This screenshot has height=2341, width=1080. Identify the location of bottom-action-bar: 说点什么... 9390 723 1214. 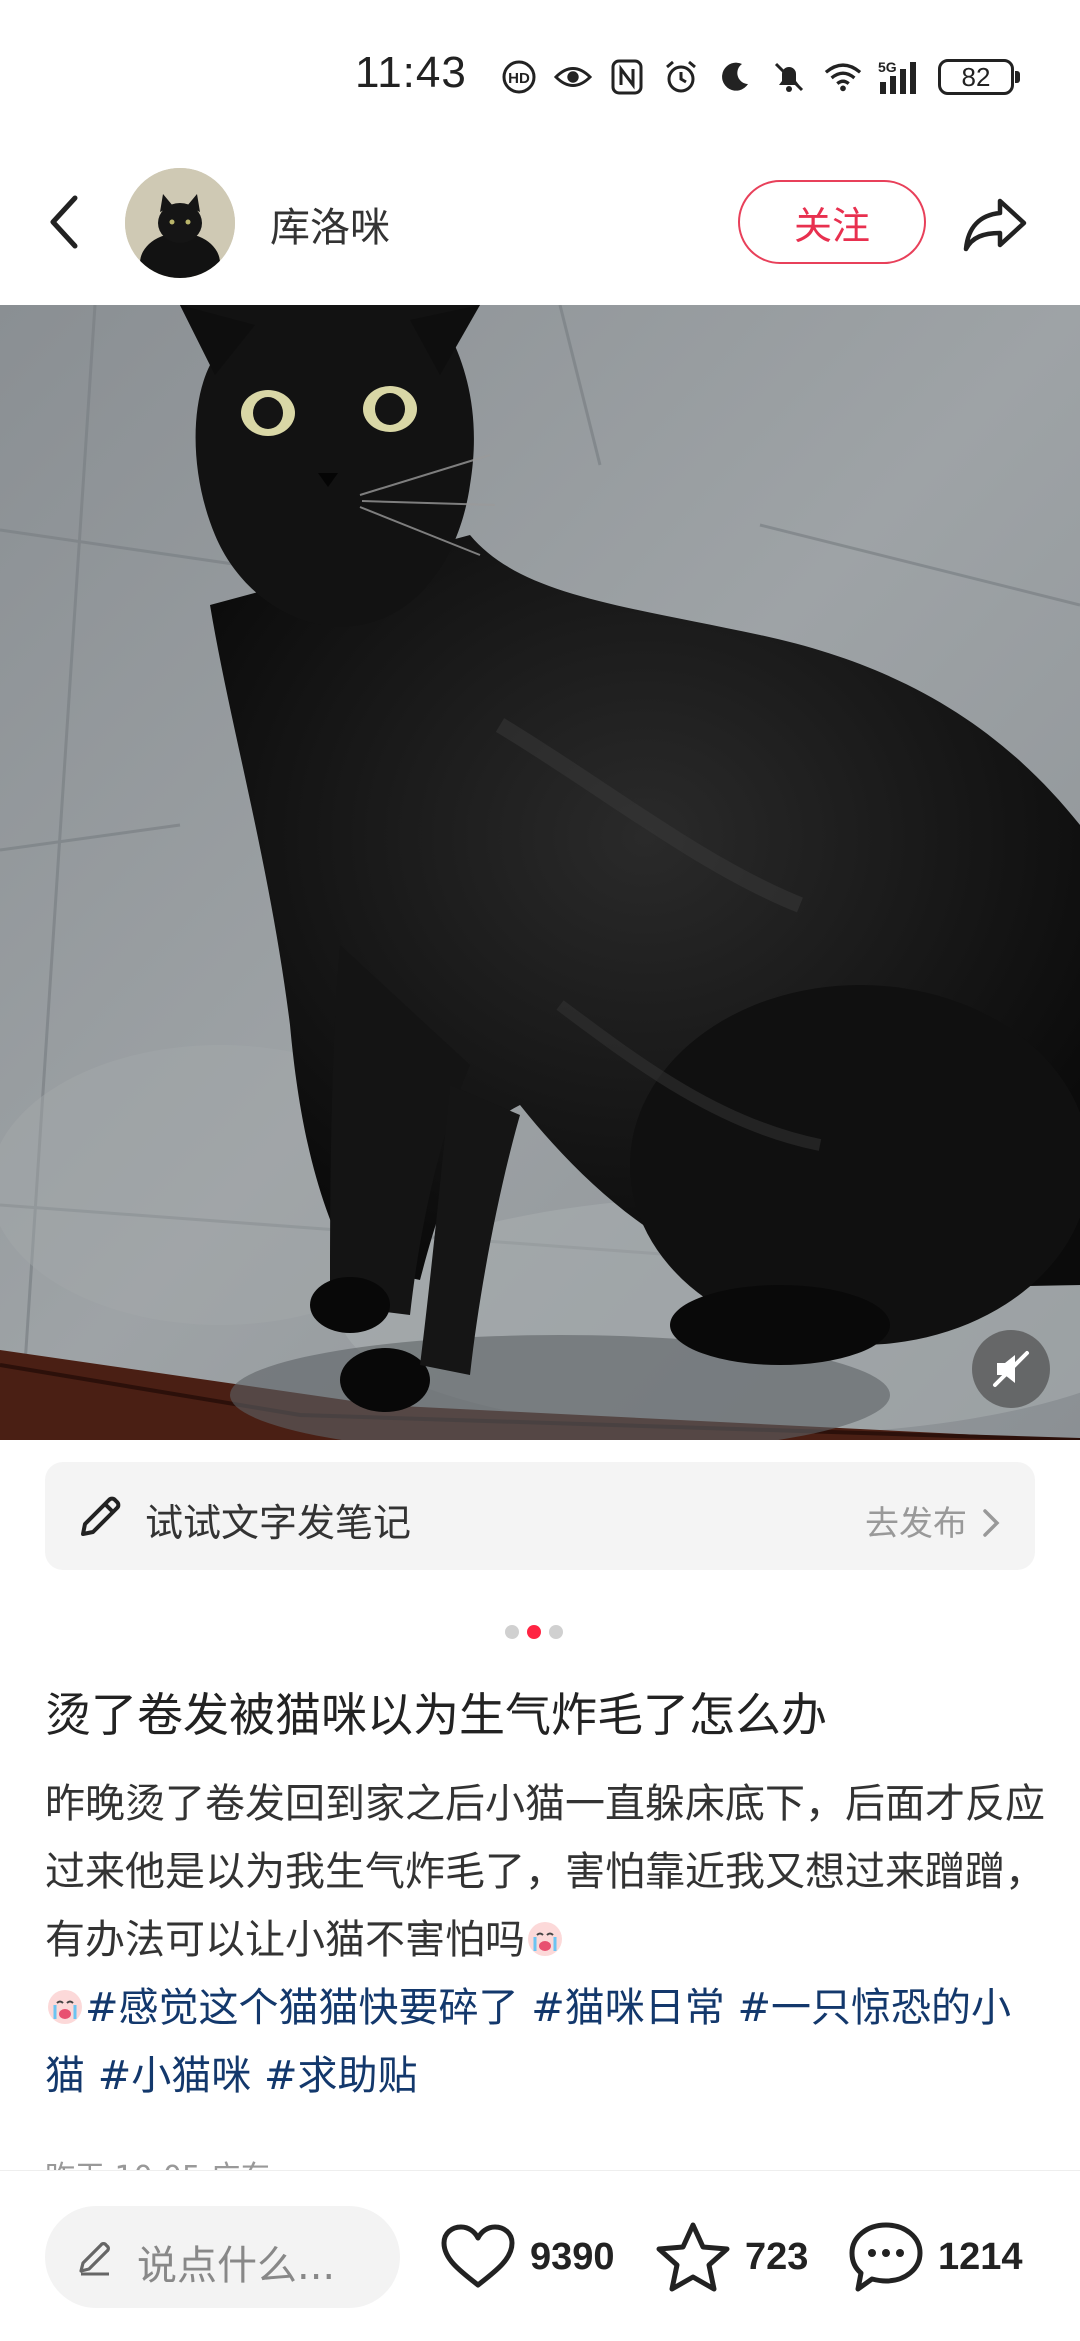
(540, 2255).